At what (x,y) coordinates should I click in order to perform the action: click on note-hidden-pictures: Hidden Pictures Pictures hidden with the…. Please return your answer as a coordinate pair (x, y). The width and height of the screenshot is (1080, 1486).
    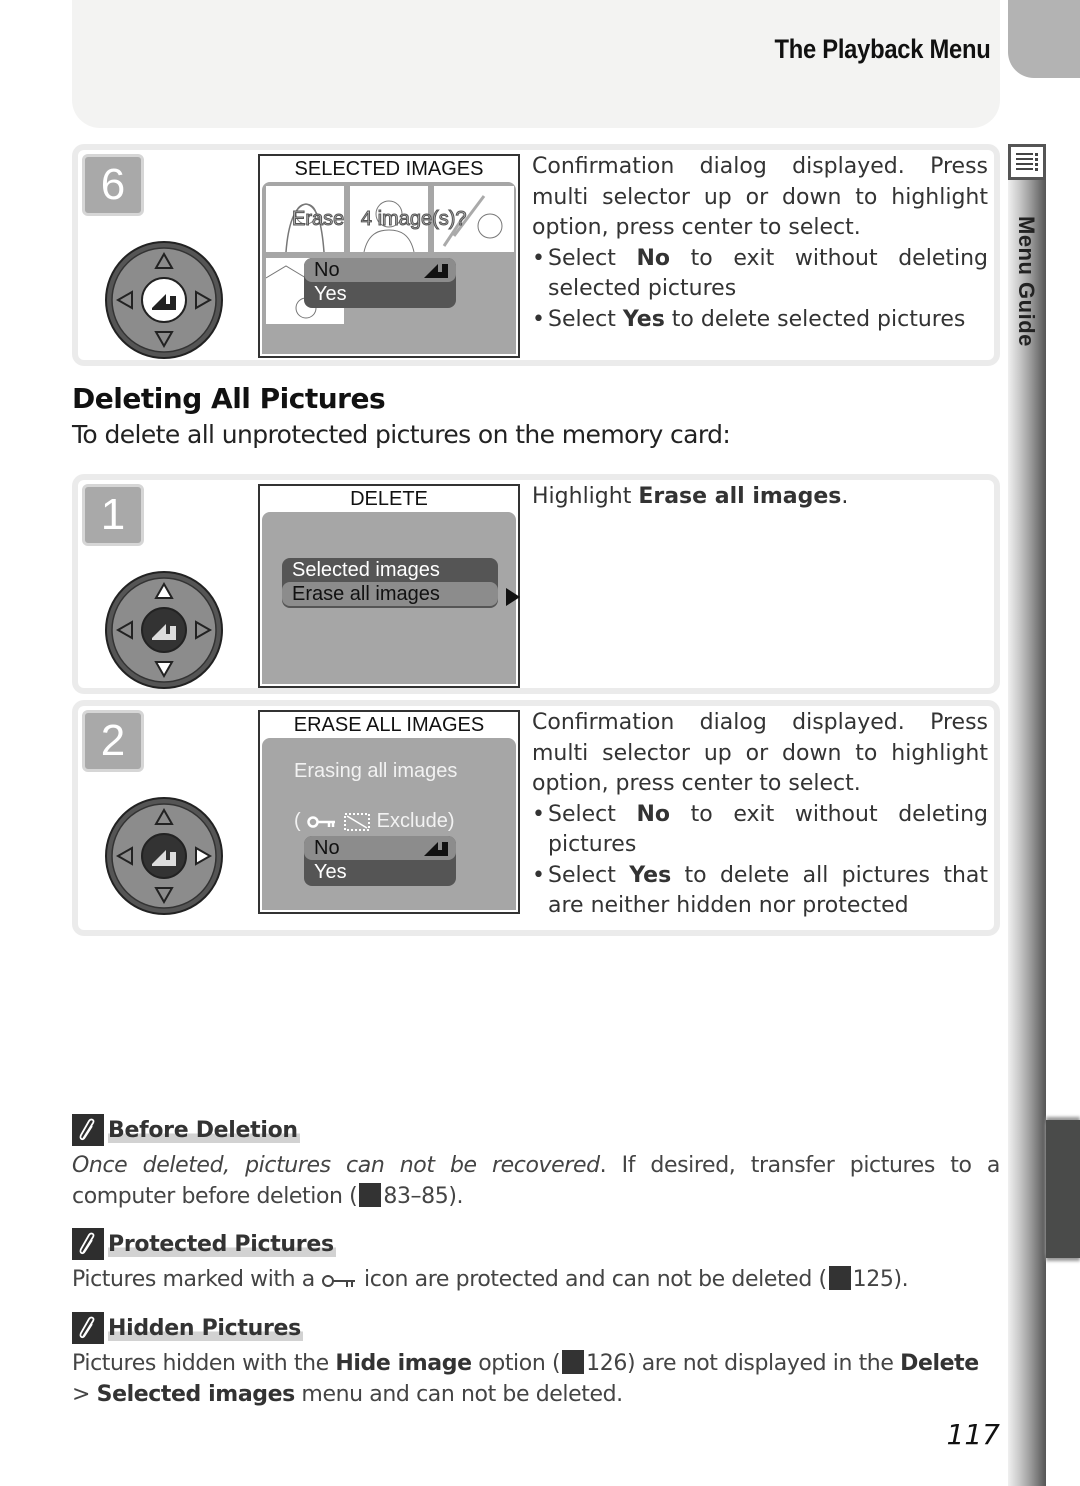
    Looking at the image, I should click on (536, 1361).